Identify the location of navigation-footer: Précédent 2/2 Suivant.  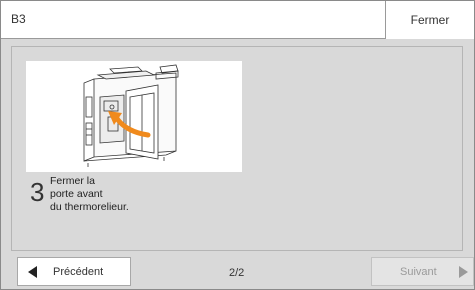
(237, 271).